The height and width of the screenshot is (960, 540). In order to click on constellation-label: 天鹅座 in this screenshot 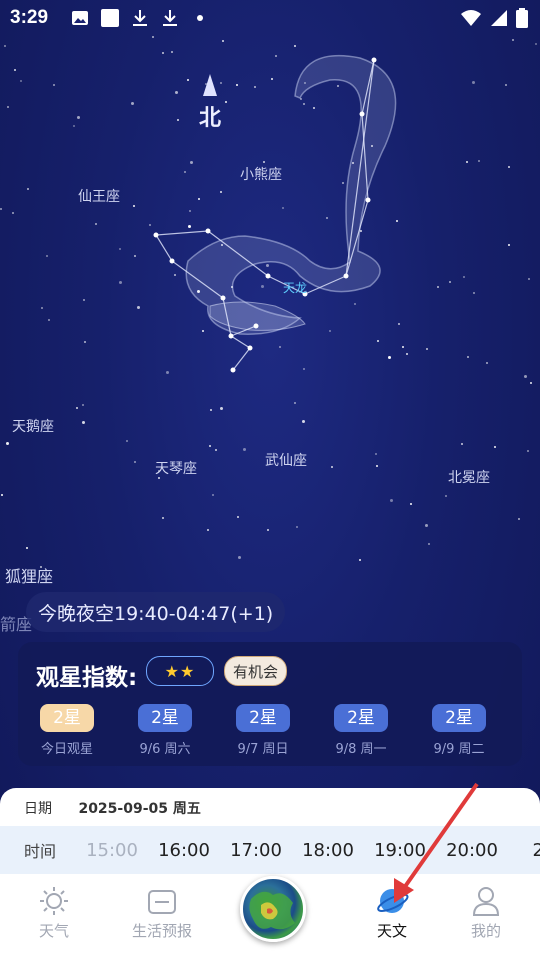, I will do `click(33, 426)`.